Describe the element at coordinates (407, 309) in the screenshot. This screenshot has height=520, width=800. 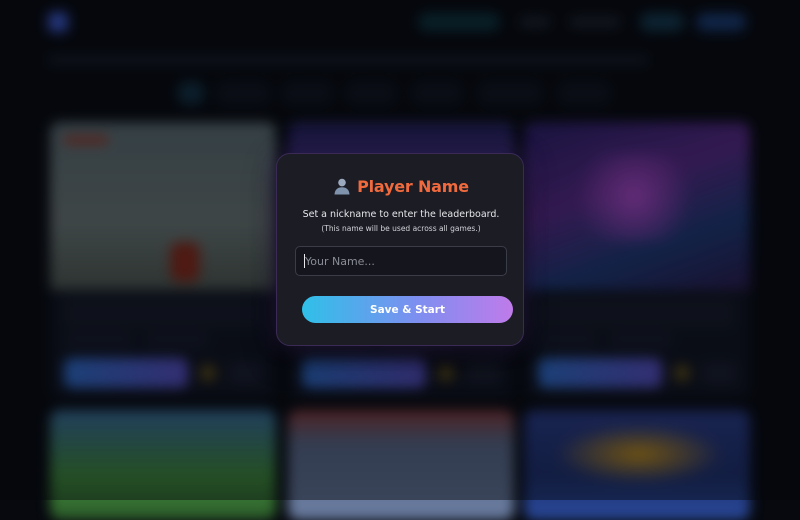
I see `save-and-start-button: Save & Start` at that location.